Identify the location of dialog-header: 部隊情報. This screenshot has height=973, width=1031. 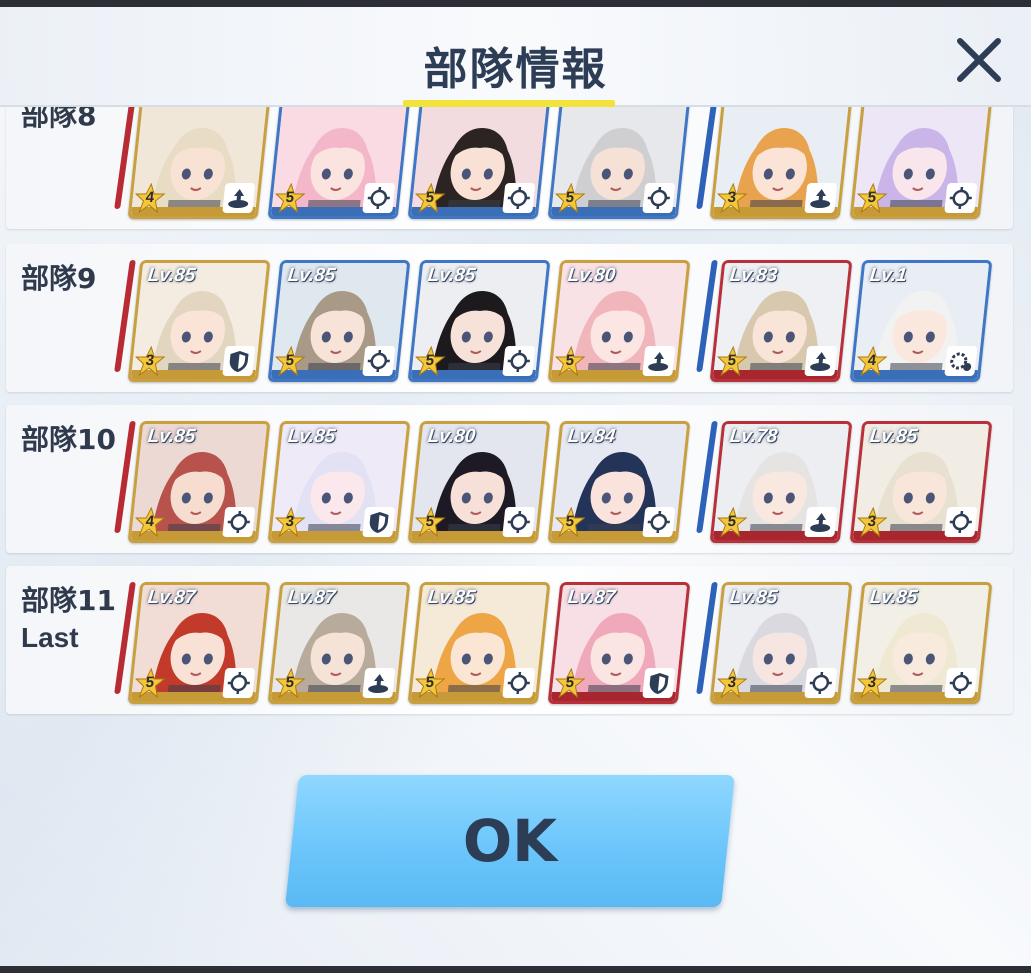
(515, 57).